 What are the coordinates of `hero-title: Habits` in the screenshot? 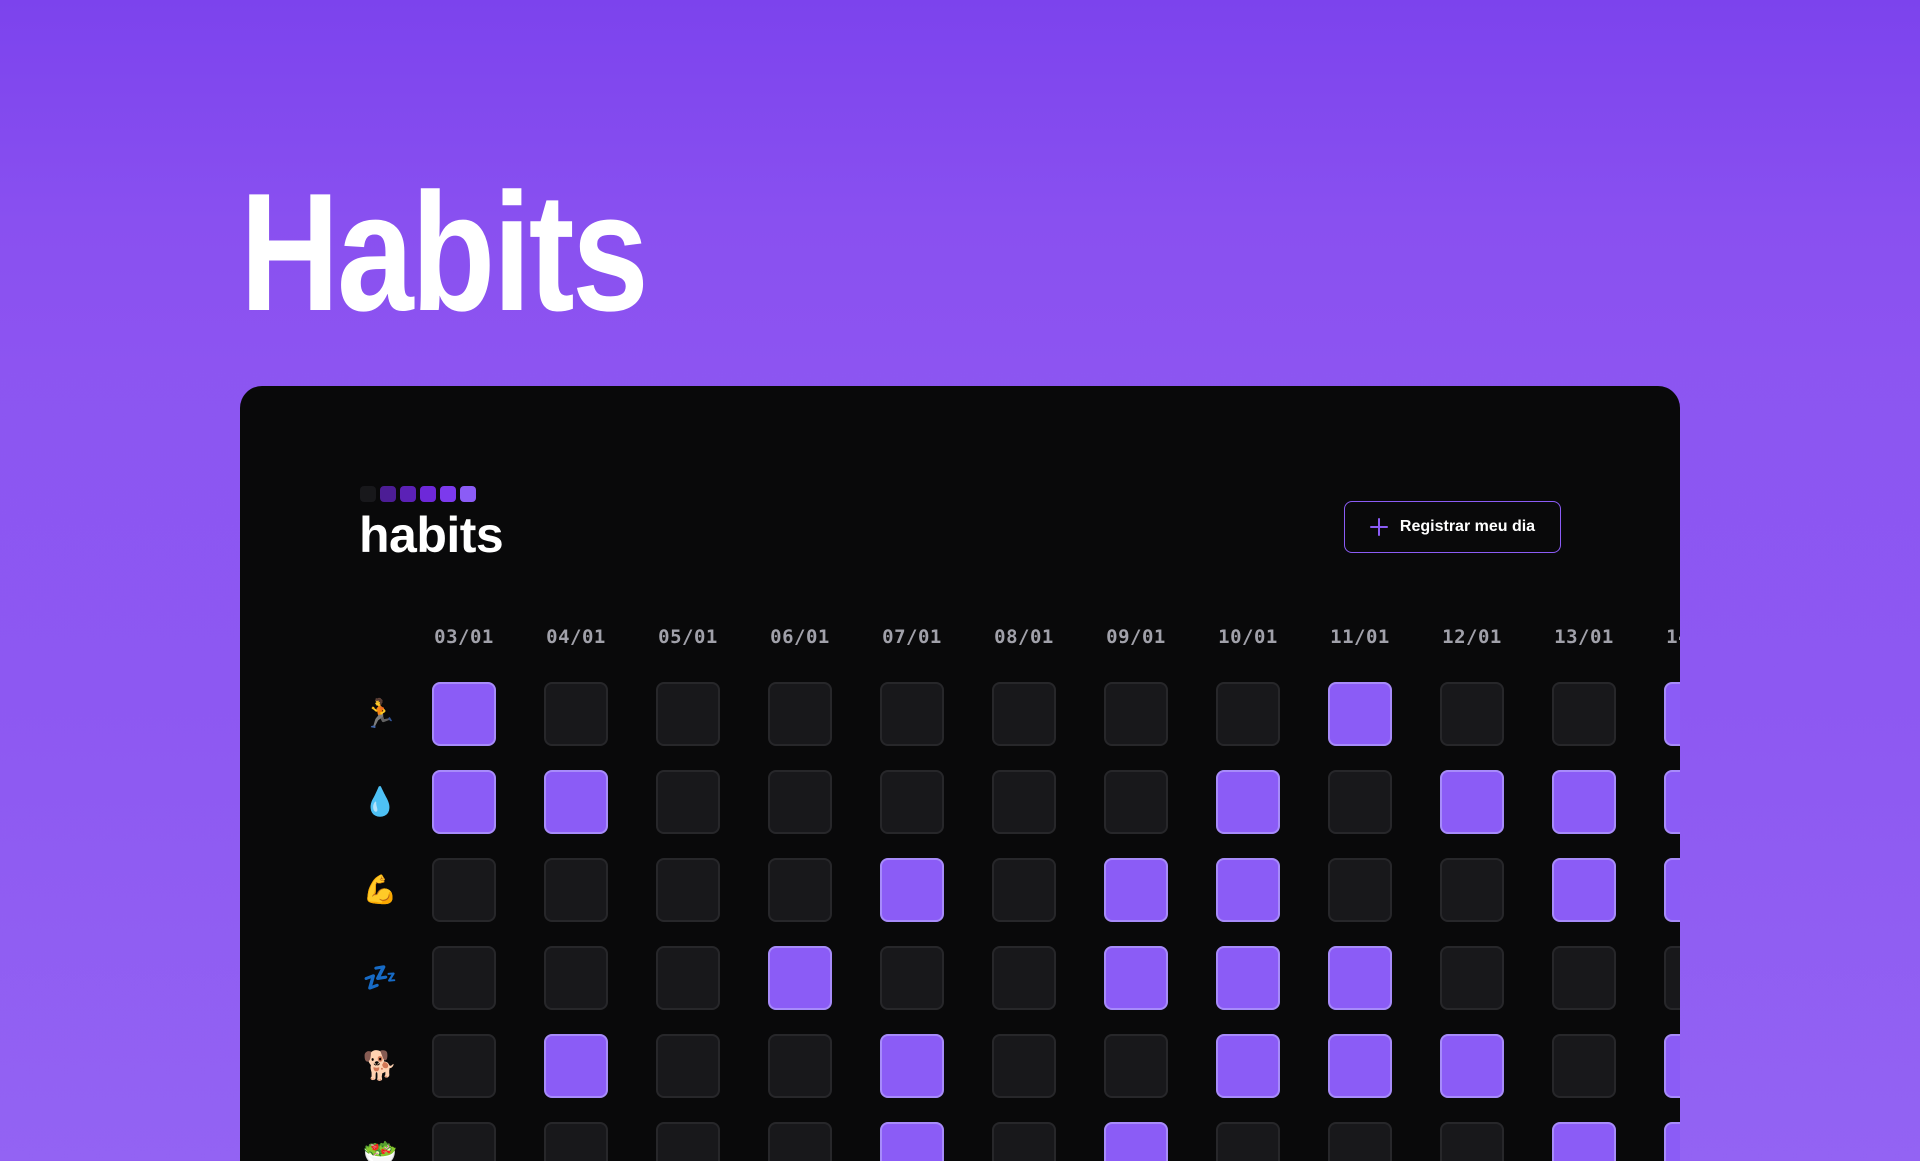 It's located at (444, 252).